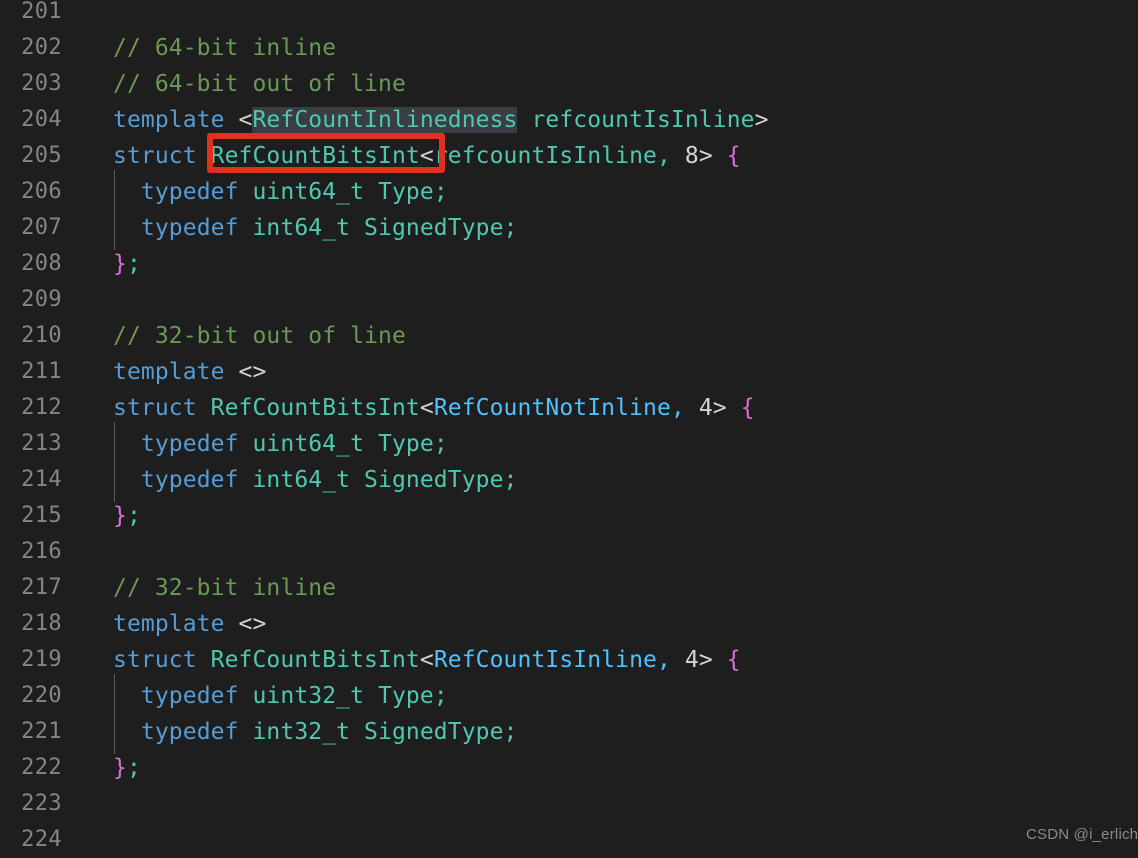  What do you see at coordinates (41, 443) in the screenshot?
I see `line-number: 213` at bounding box center [41, 443].